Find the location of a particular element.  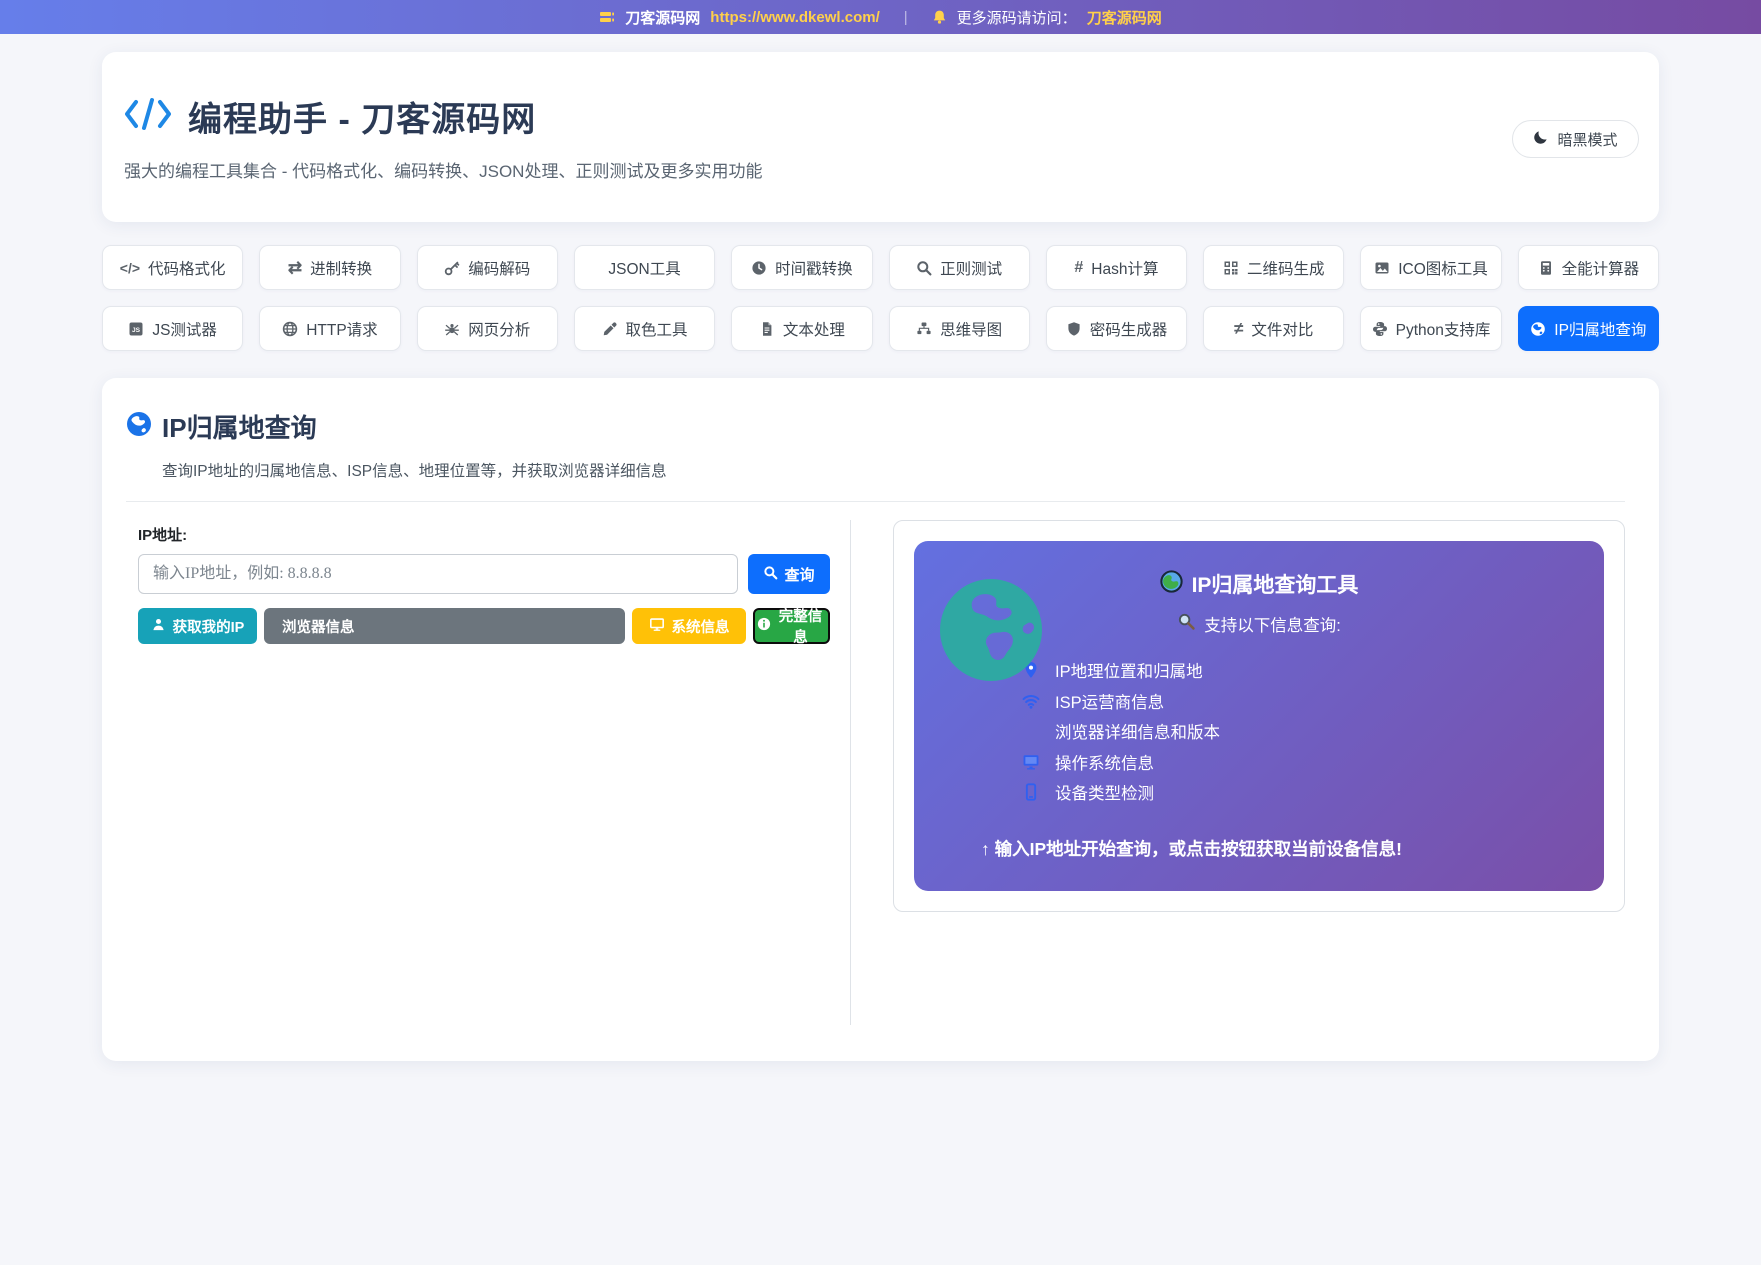

promo-subtitle: 支持以下信息查询: is located at coordinates (1272, 626).